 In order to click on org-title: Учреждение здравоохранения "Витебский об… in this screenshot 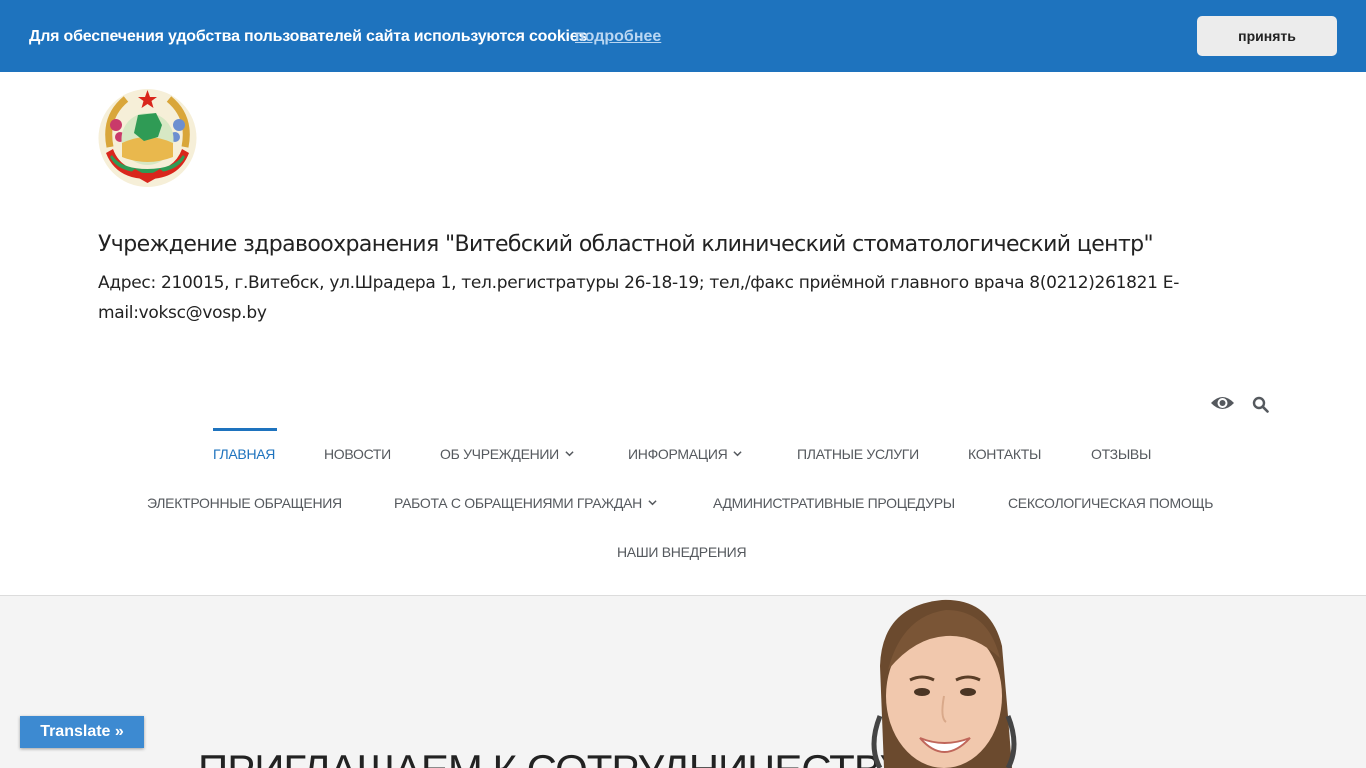, I will do `click(626, 244)`.